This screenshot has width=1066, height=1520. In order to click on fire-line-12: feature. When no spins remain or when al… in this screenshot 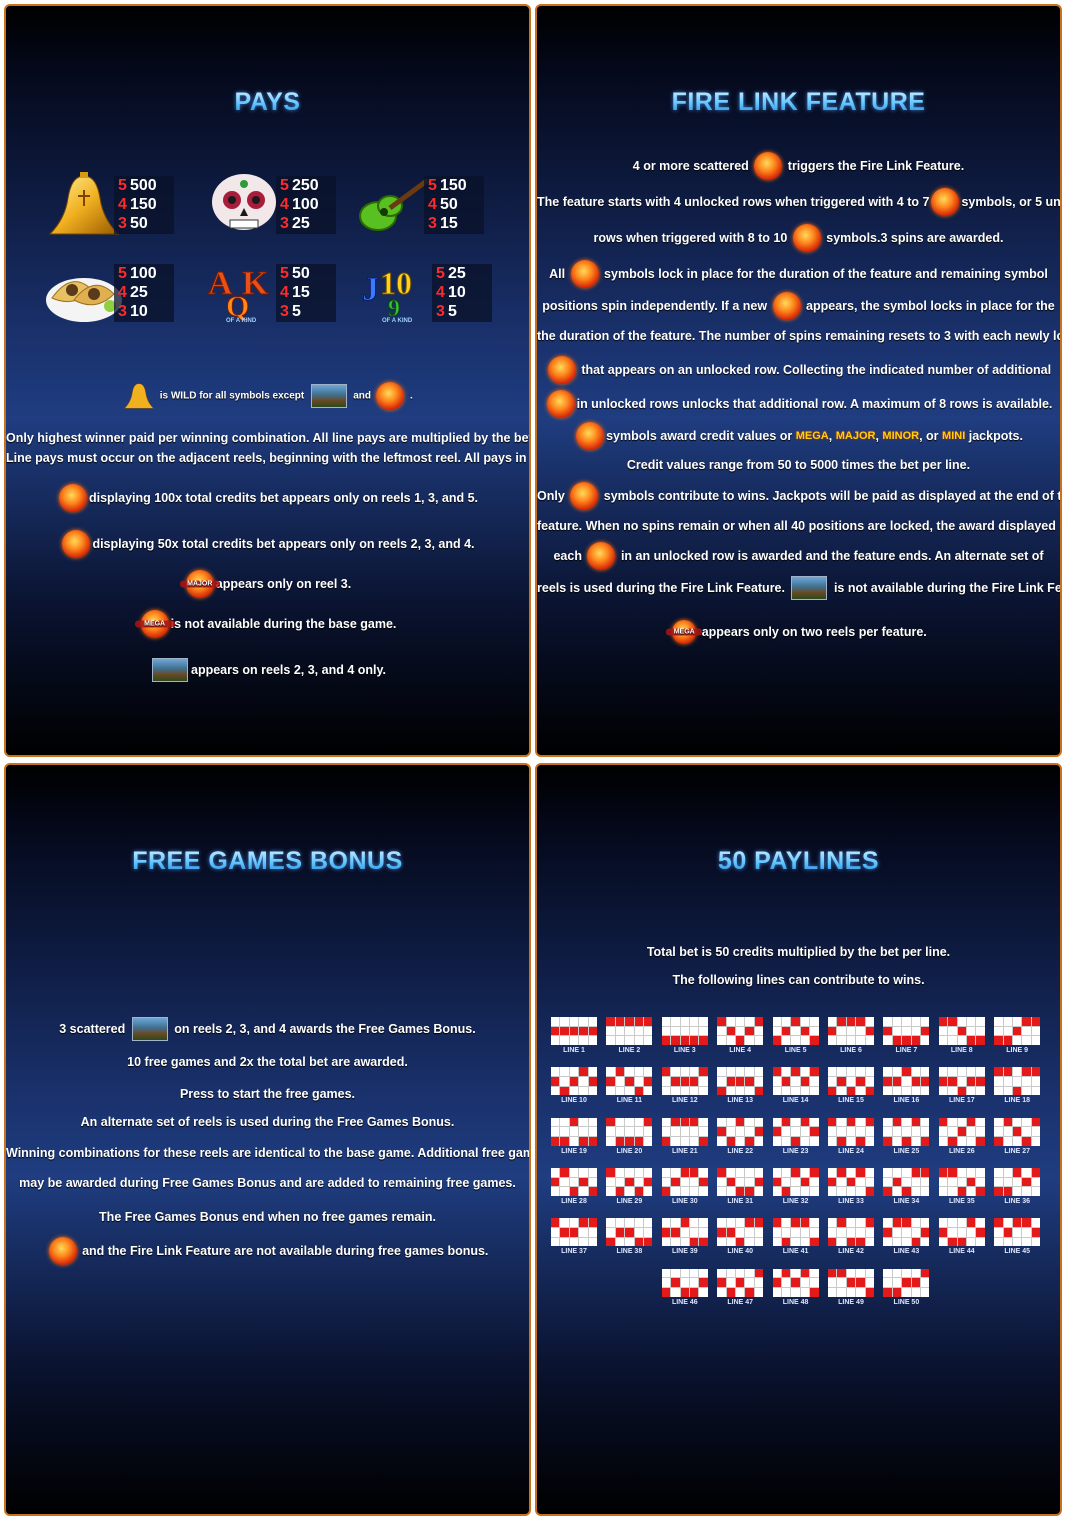, I will do `click(799, 526)`.